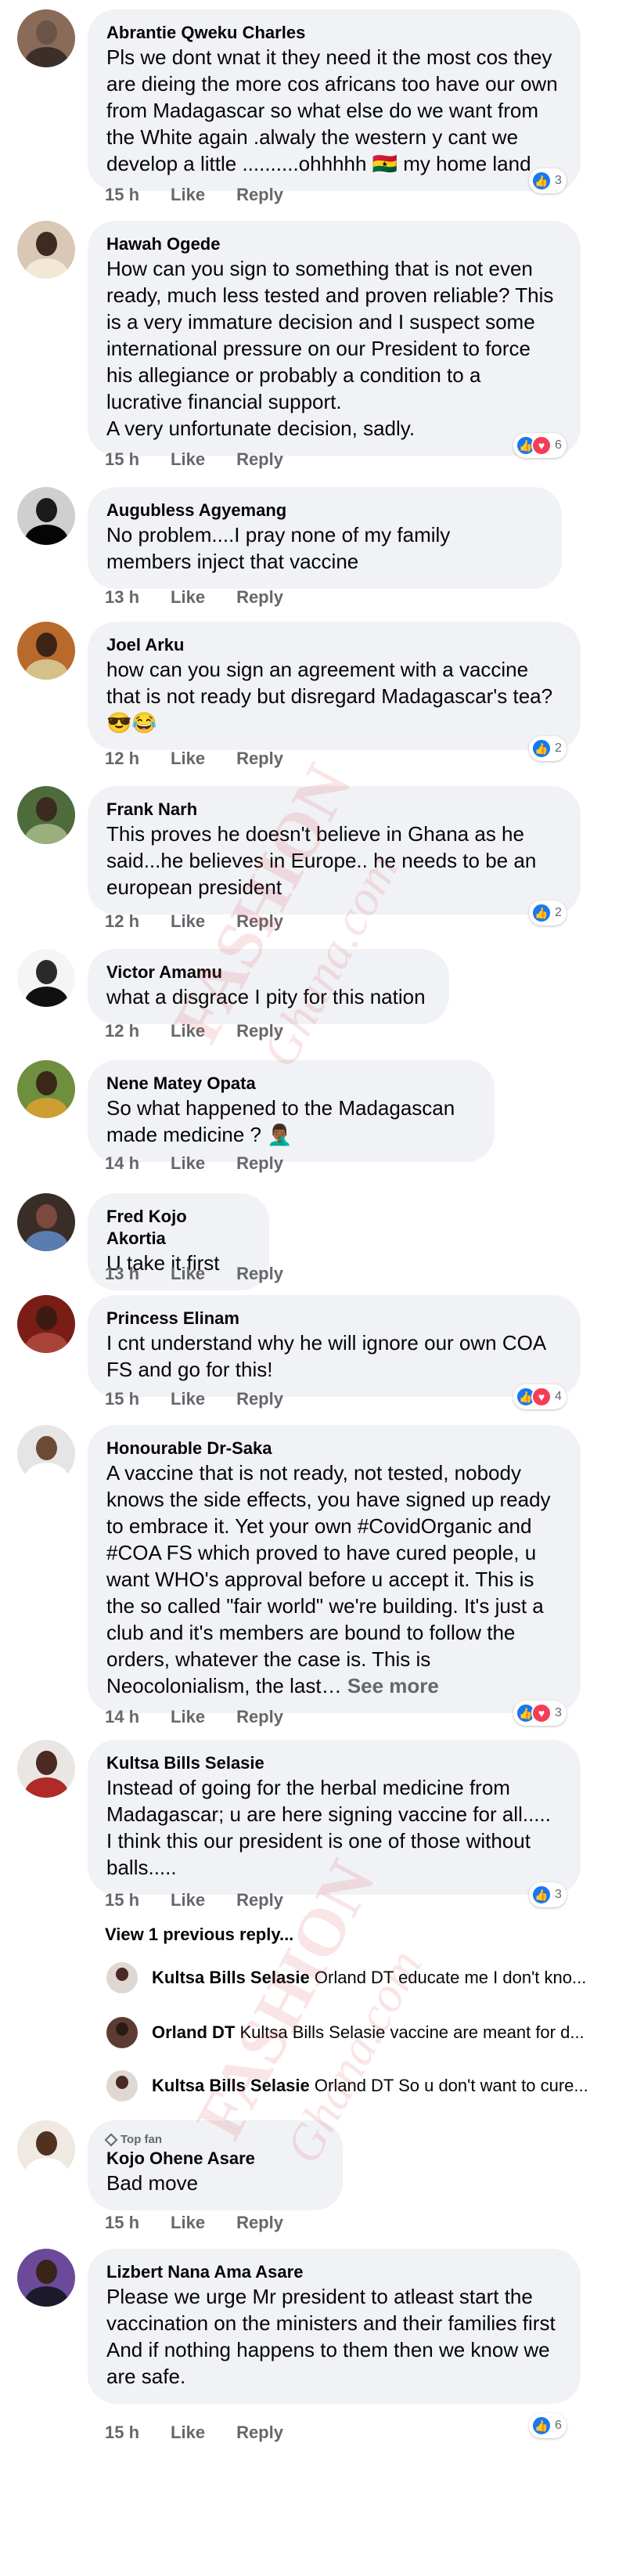 Image resolution: width=626 pixels, height=2576 pixels. What do you see at coordinates (266, 972) in the screenshot?
I see `comment-author: Victor Amamu` at bounding box center [266, 972].